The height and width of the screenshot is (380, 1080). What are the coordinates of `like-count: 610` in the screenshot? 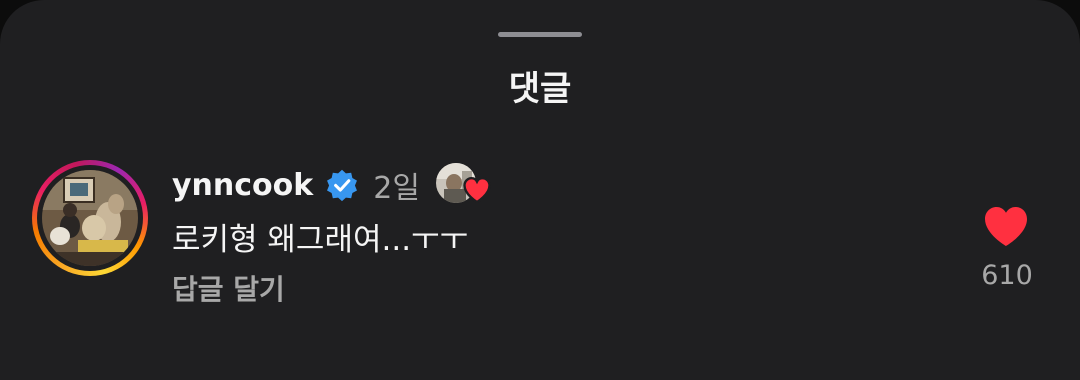 It's located at (1007, 275).